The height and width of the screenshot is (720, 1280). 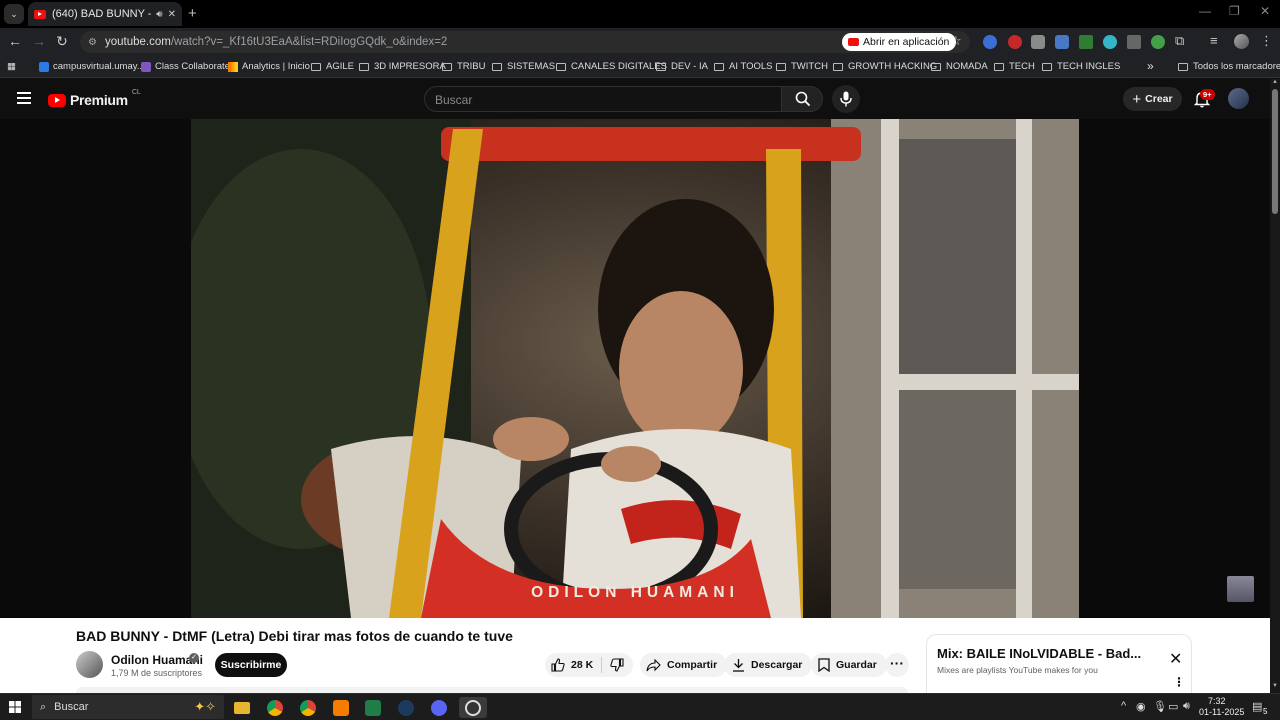 What do you see at coordinates (1229, 66) in the screenshot?
I see `all-bookmarks-folder: Todos los marcadores` at bounding box center [1229, 66].